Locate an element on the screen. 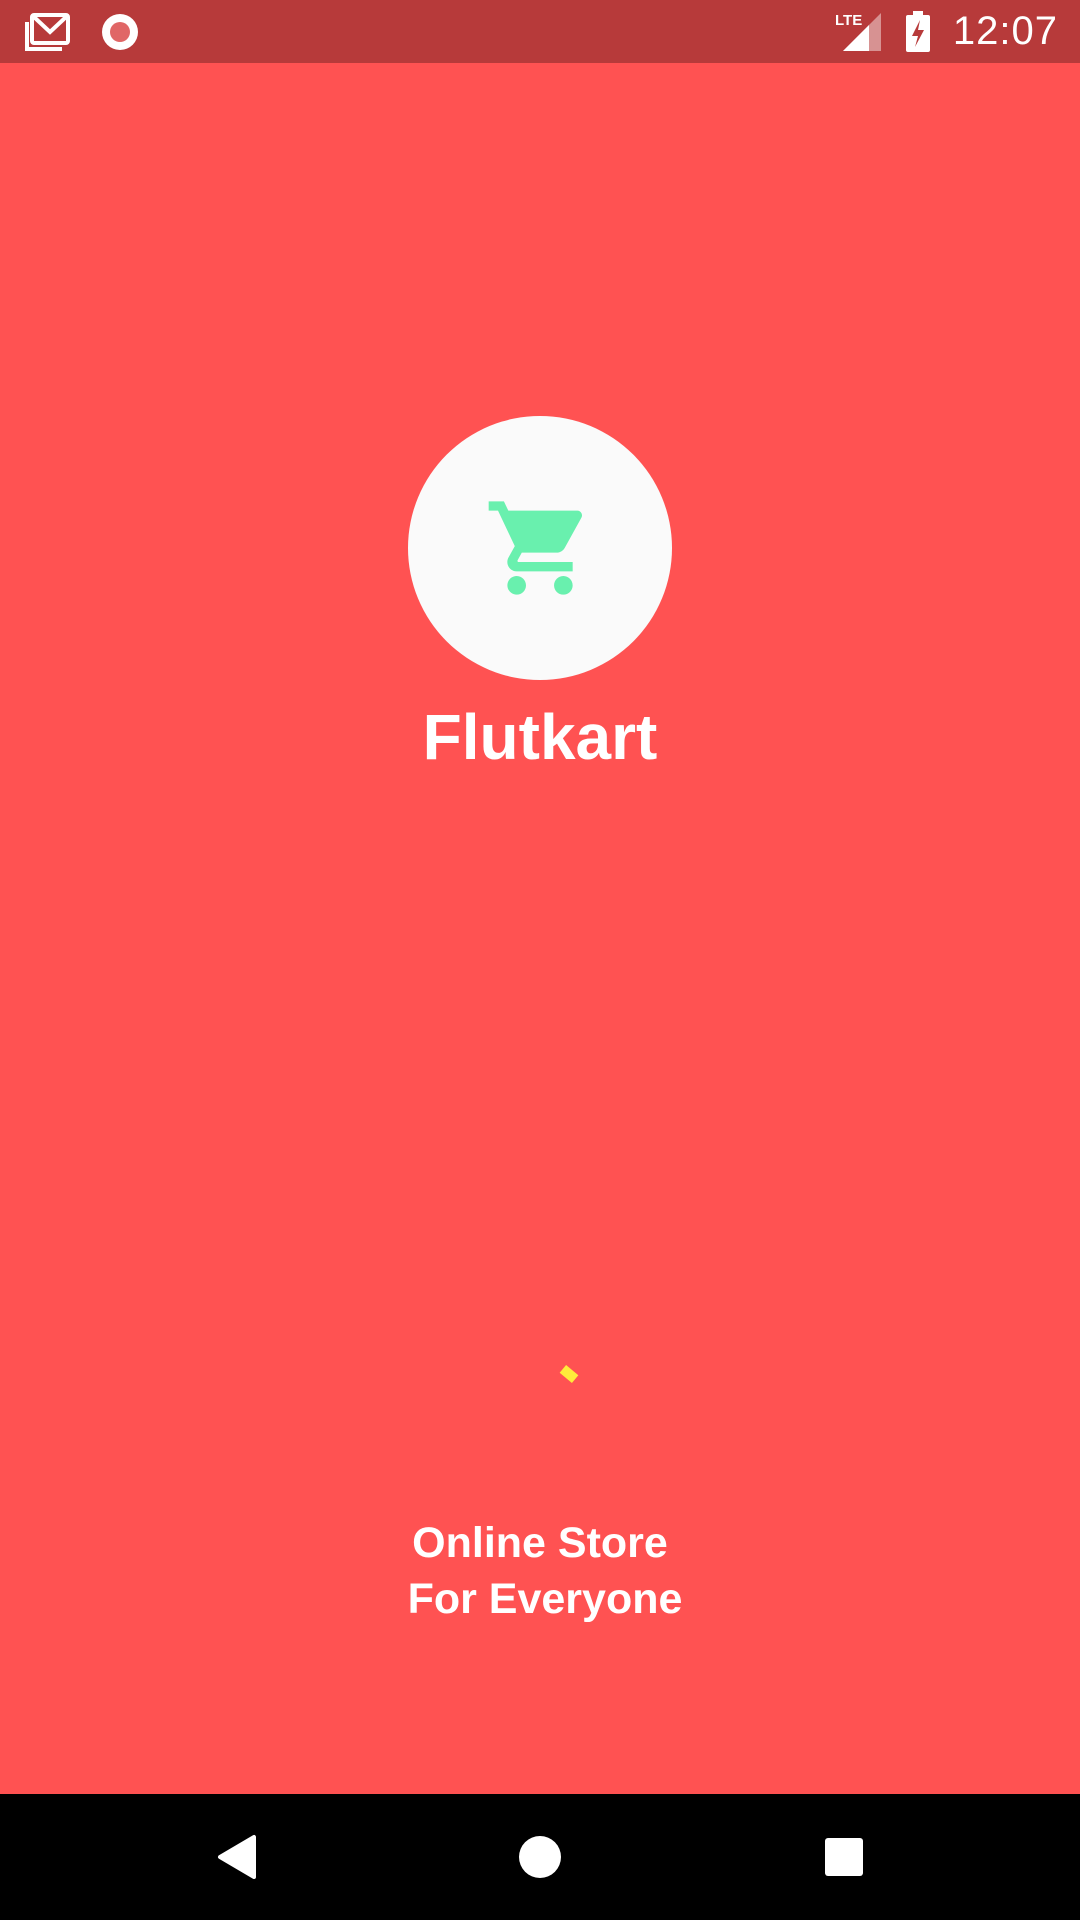  tagline-line-2: For Everyone is located at coordinates (545, 1599).